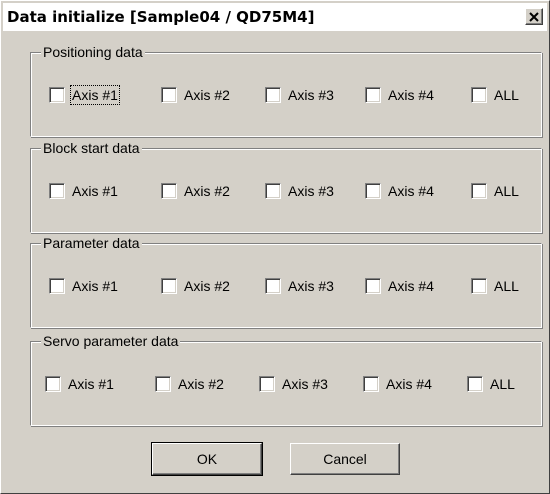 This screenshot has height=494, width=550. I want to click on checkbox-parameter-axis4: Axis #4, so click(400, 286).